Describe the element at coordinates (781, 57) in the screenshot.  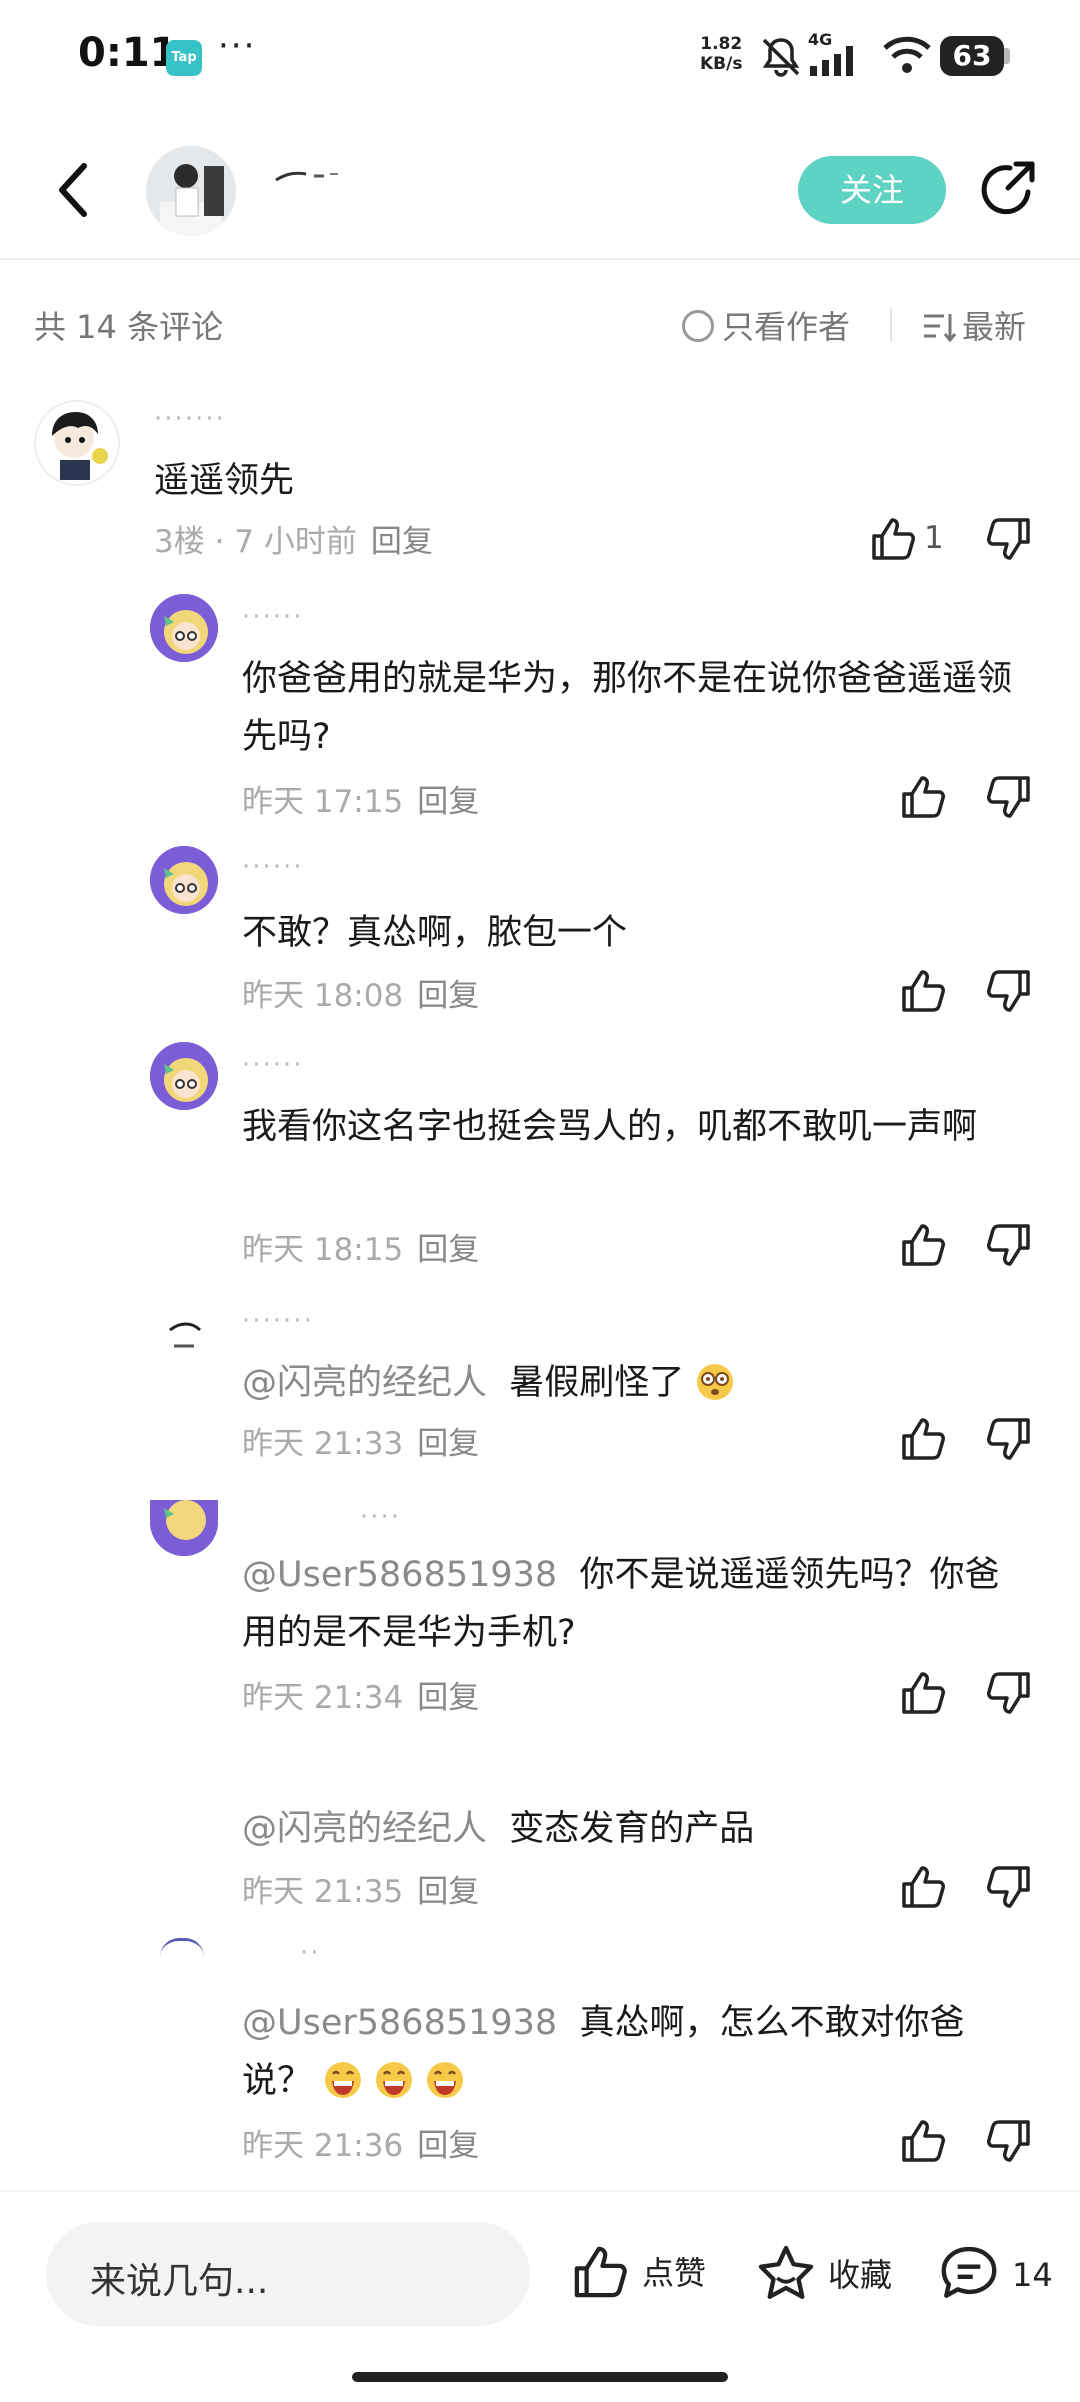
I see `mute-icon` at that location.